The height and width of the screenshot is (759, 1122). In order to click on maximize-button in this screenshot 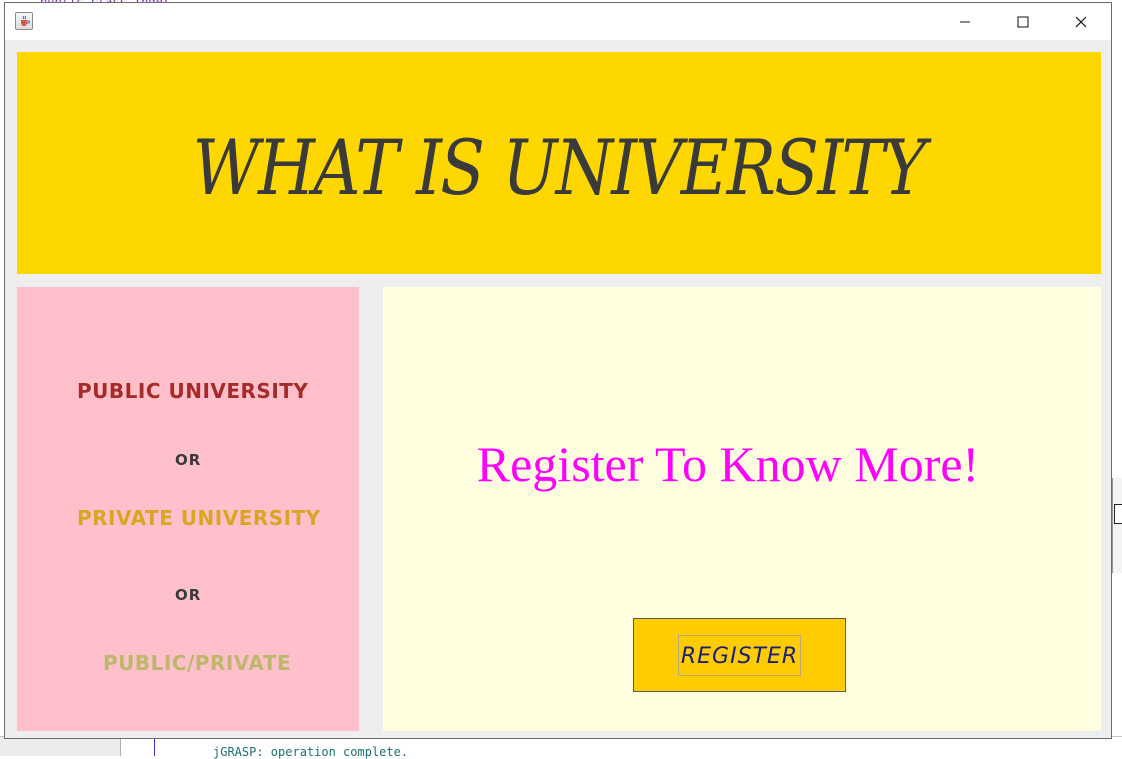, I will do `click(1023, 21)`.